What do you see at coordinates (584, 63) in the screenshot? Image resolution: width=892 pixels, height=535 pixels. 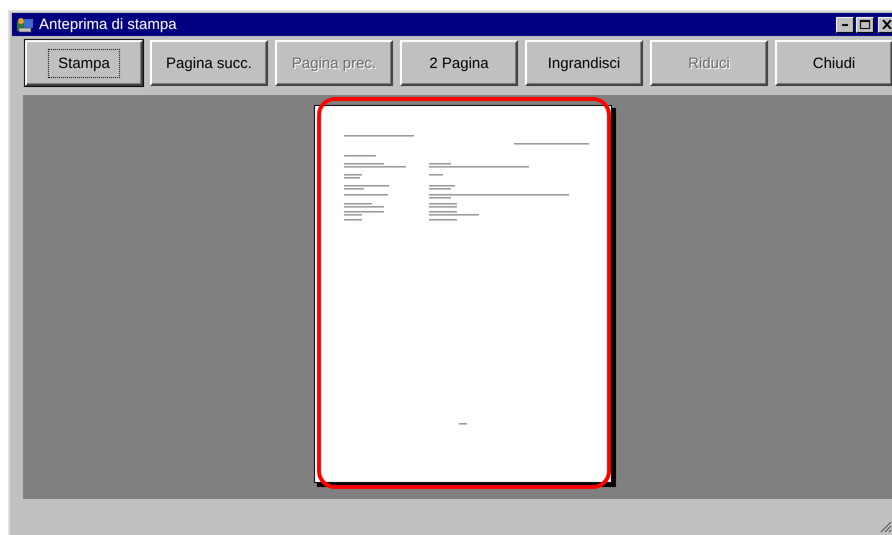 I see `toolbar-button: Ingrandisci` at bounding box center [584, 63].